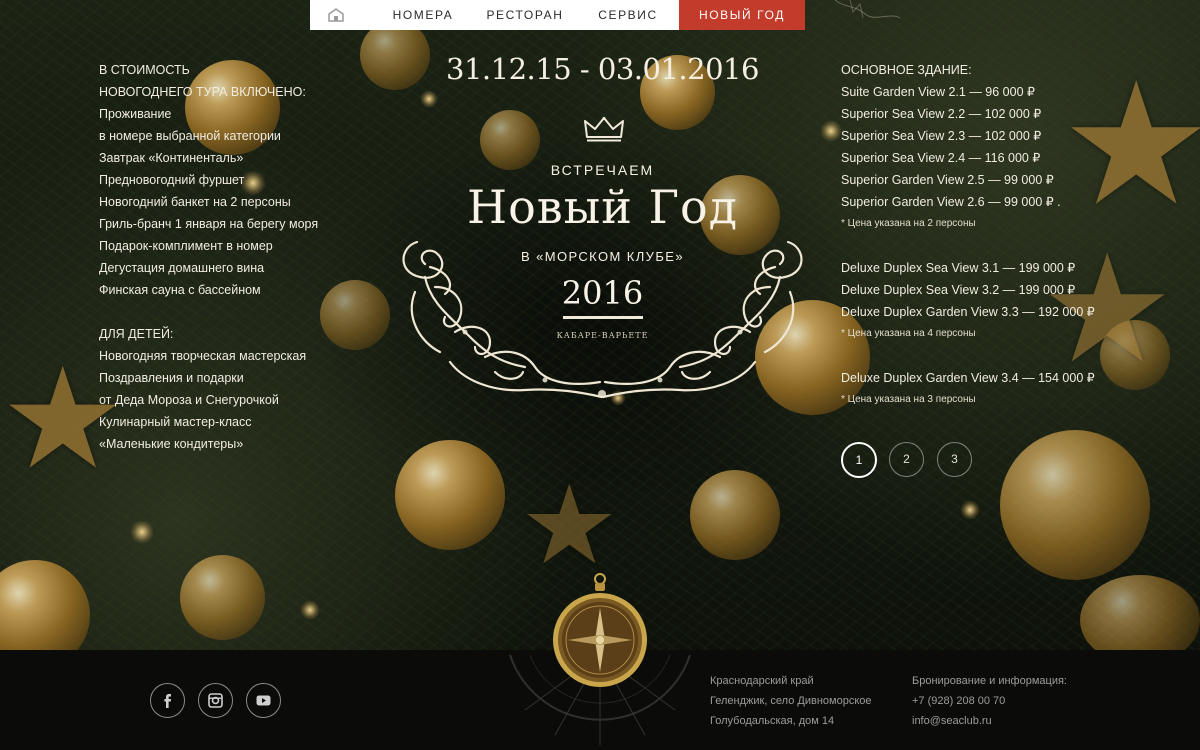 The image size is (1200, 750). I want to click on nav-item-rooms: НОМЕРА, so click(423, 15).